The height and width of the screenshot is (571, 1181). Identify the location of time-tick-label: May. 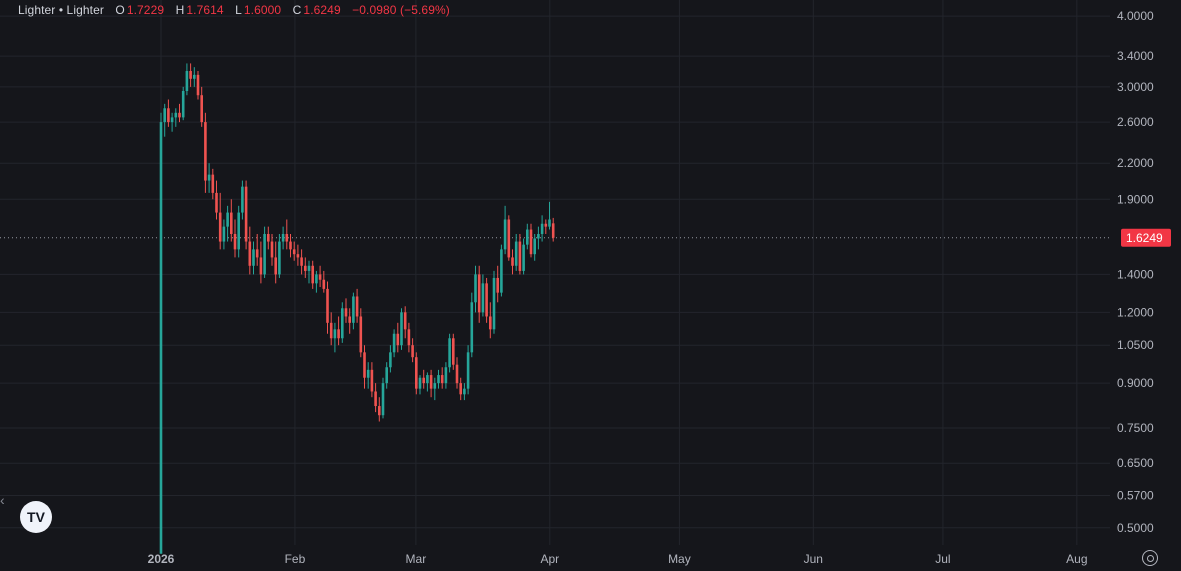
(679, 559).